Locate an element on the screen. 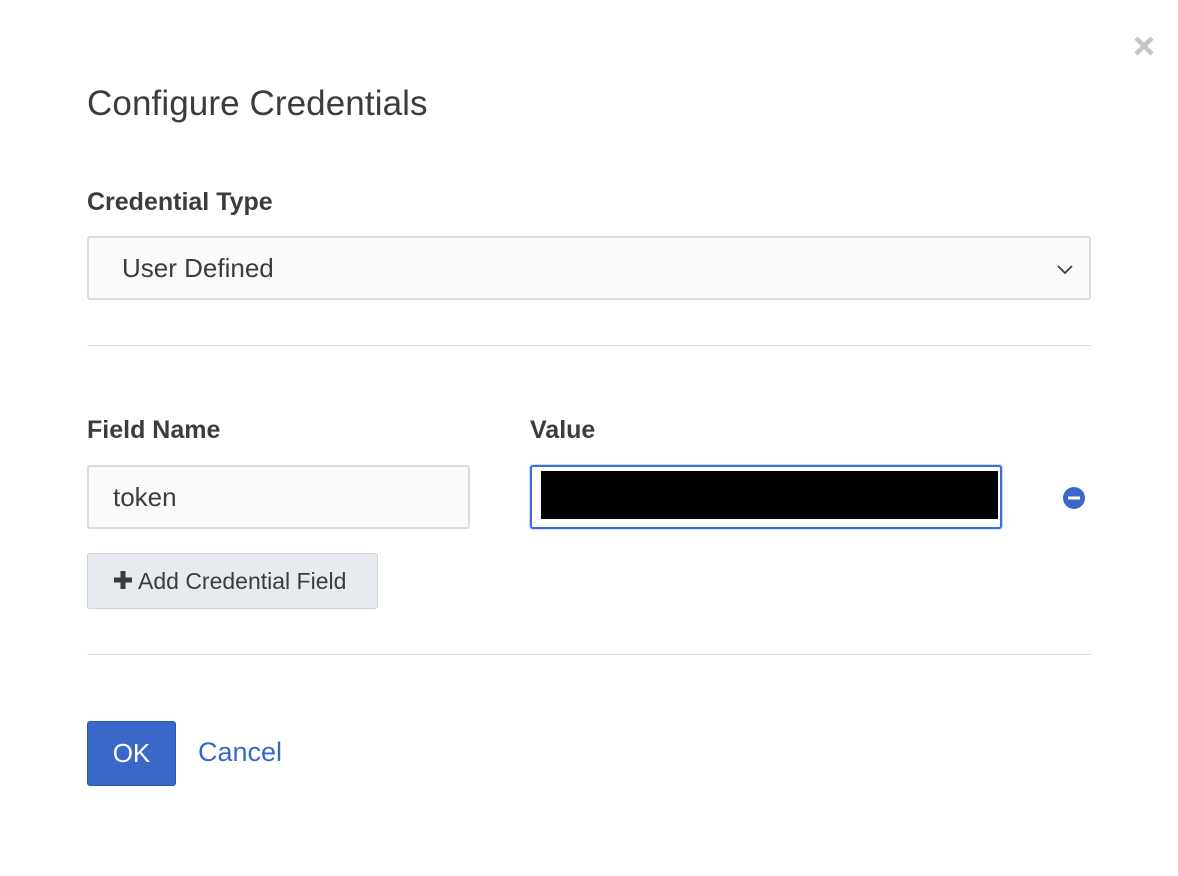  credential-type-select: User Defined is located at coordinates (589, 268).